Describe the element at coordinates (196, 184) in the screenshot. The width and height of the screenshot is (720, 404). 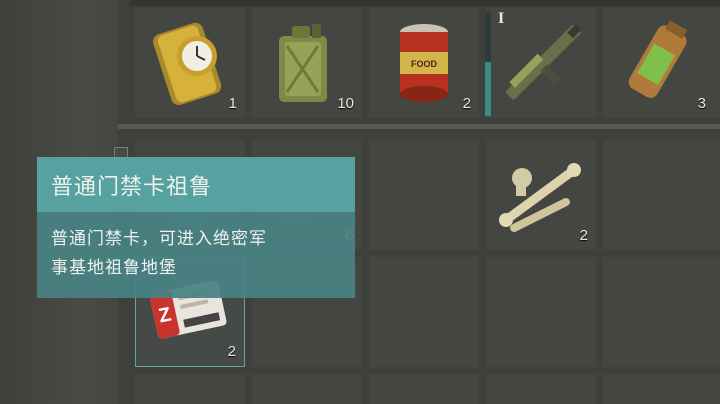
I see `tooltip-title: 普通门禁卡祖鲁` at that location.